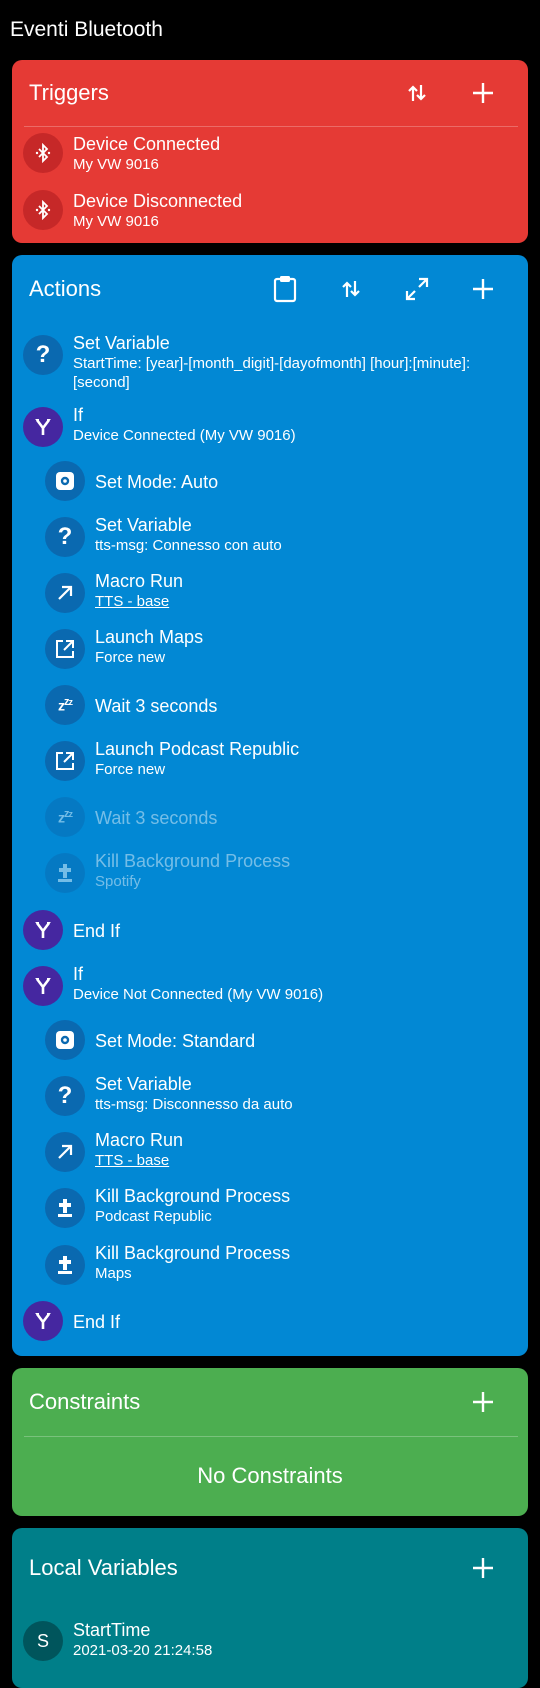 This screenshot has height=1688, width=540. What do you see at coordinates (286, 1264) in the screenshot?
I see `action-item: Kill Background Process Maps` at bounding box center [286, 1264].